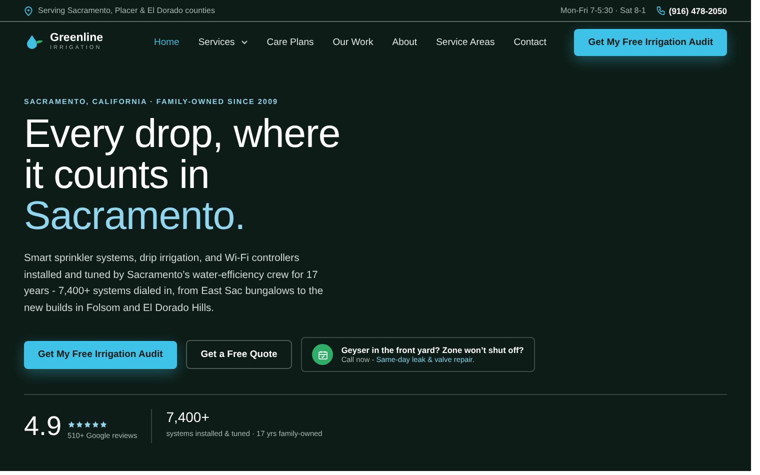 The image size is (760, 475). I want to click on nav-link: Service Areas, so click(465, 42).